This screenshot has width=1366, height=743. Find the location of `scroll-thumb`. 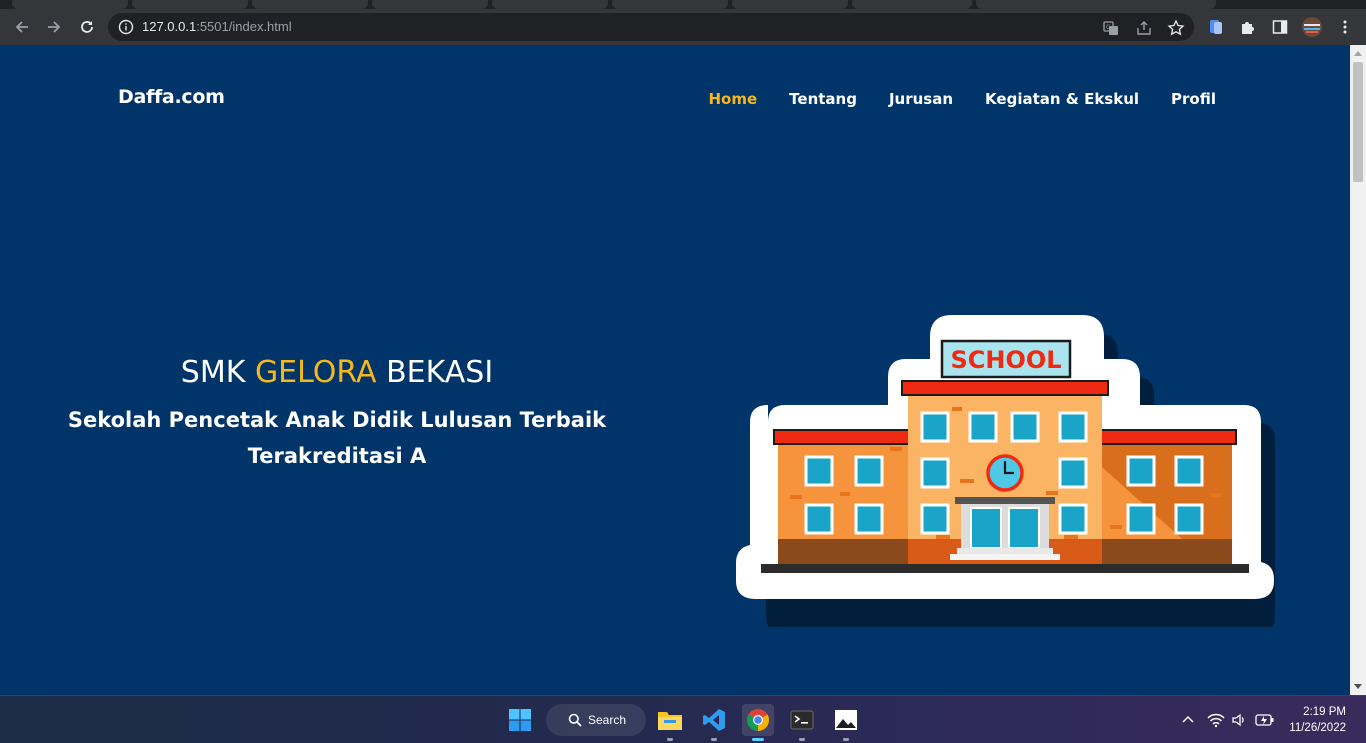

scroll-thumb is located at coordinates (1358, 122).